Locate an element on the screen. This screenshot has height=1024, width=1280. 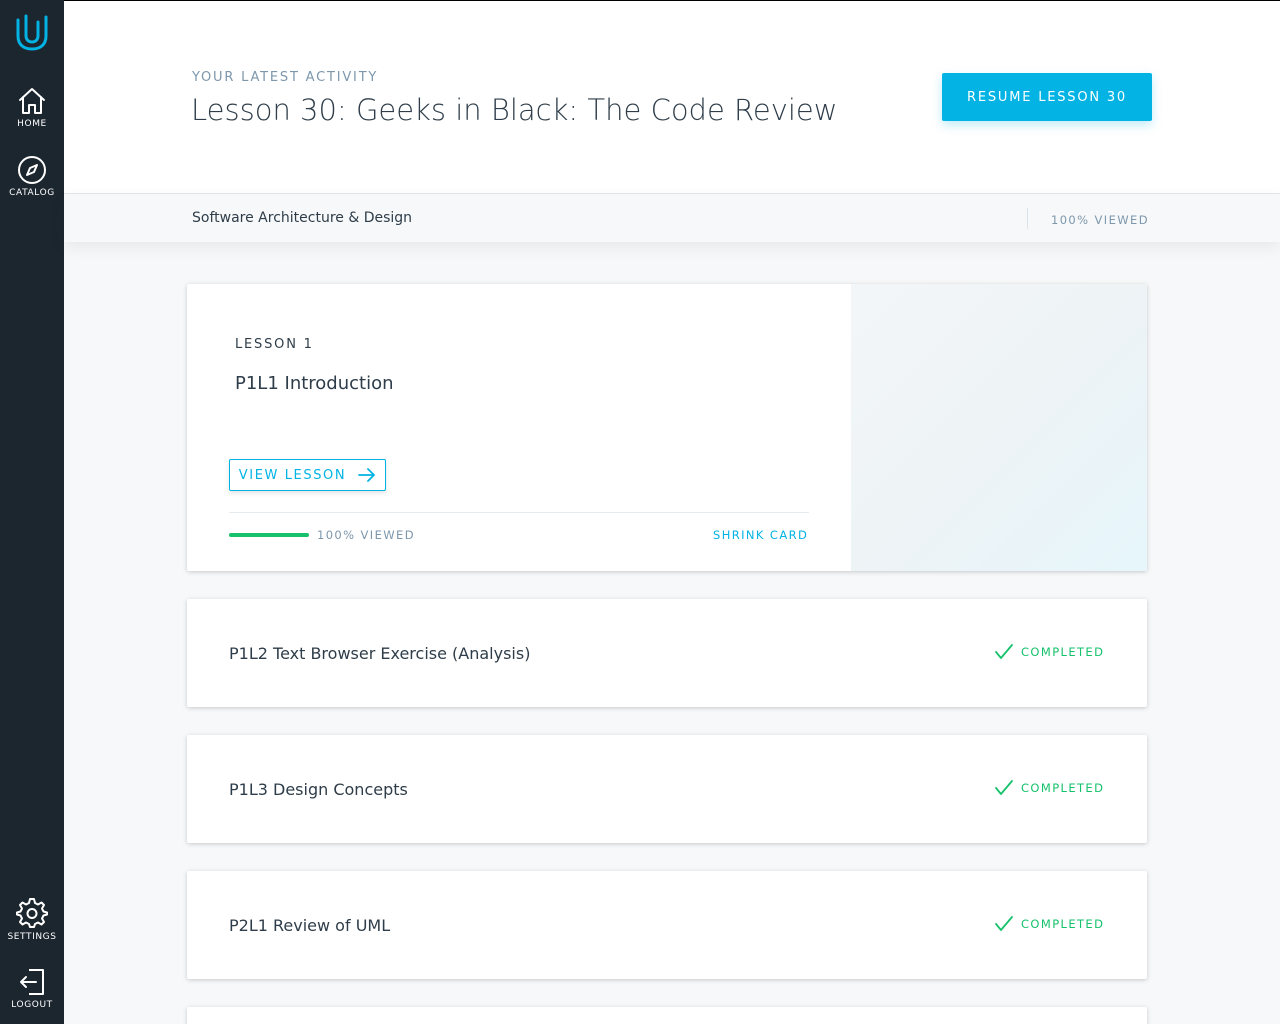
home-icon is located at coordinates (32, 101).